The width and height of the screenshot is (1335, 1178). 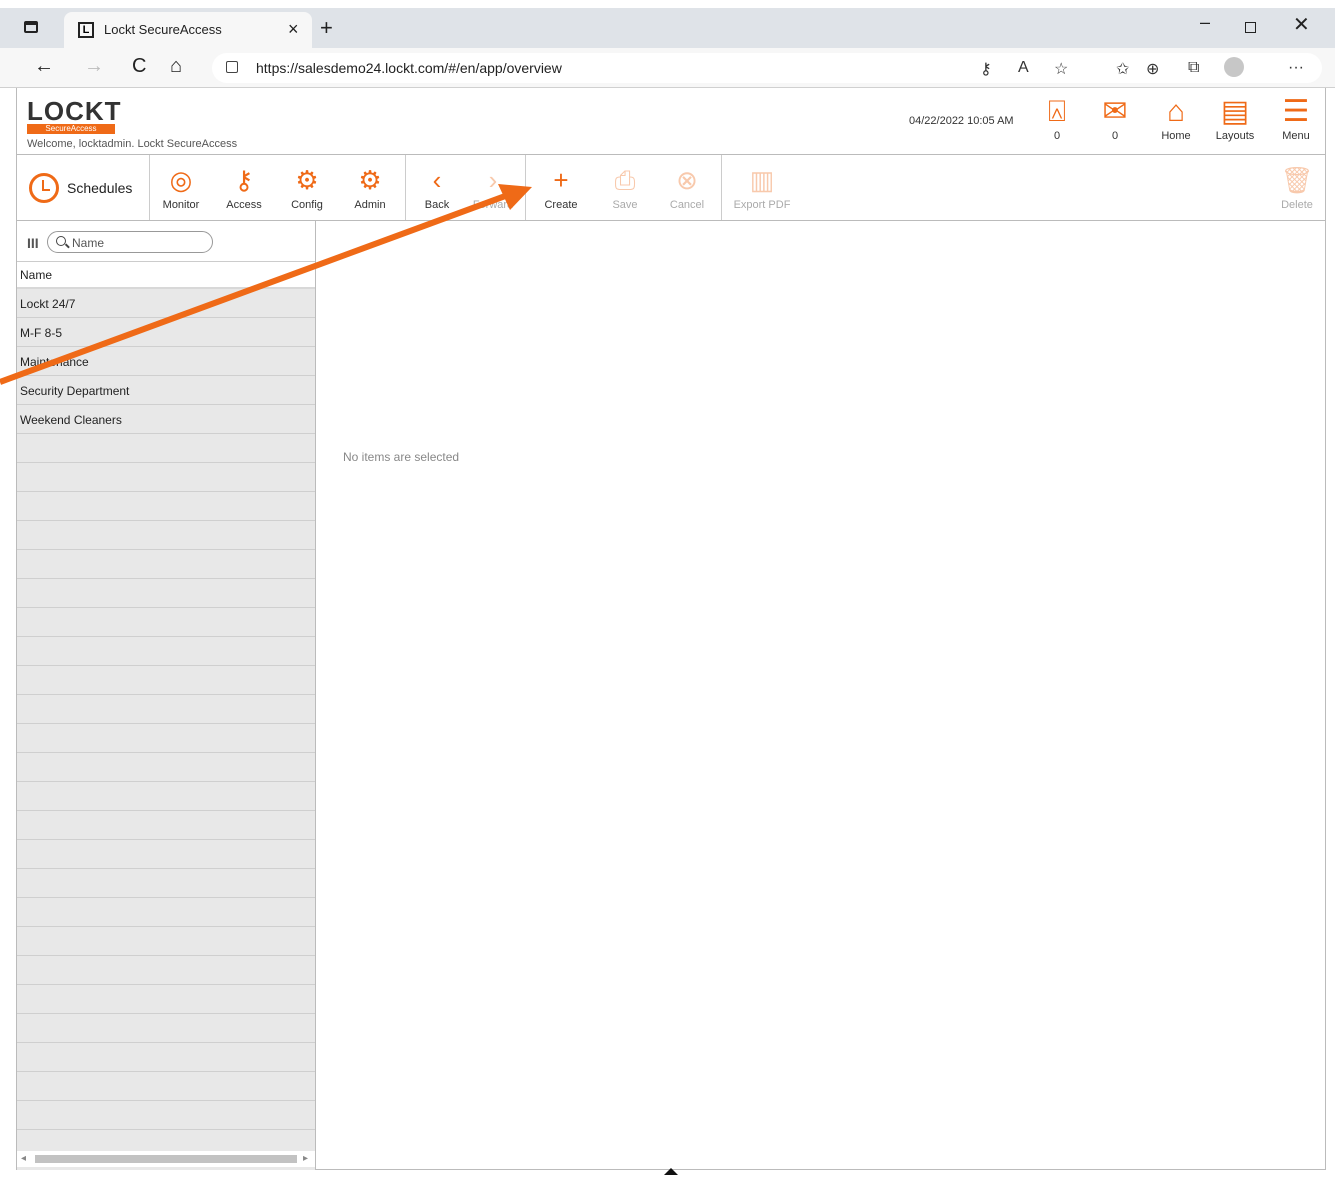 What do you see at coordinates (370, 186) in the screenshot?
I see `admin-button: ⚙ Admin` at bounding box center [370, 186].